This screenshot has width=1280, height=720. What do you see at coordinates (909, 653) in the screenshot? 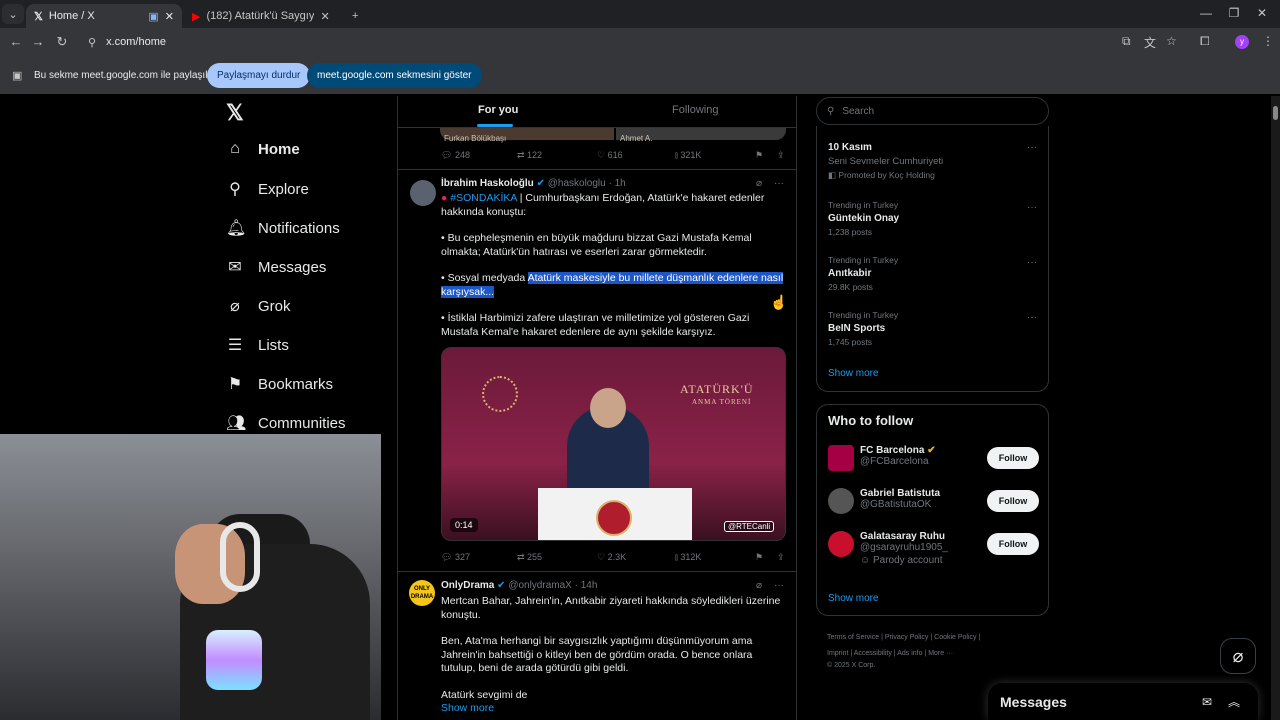
I see `footer-link: Ads info` at bounding box center [909, 653].